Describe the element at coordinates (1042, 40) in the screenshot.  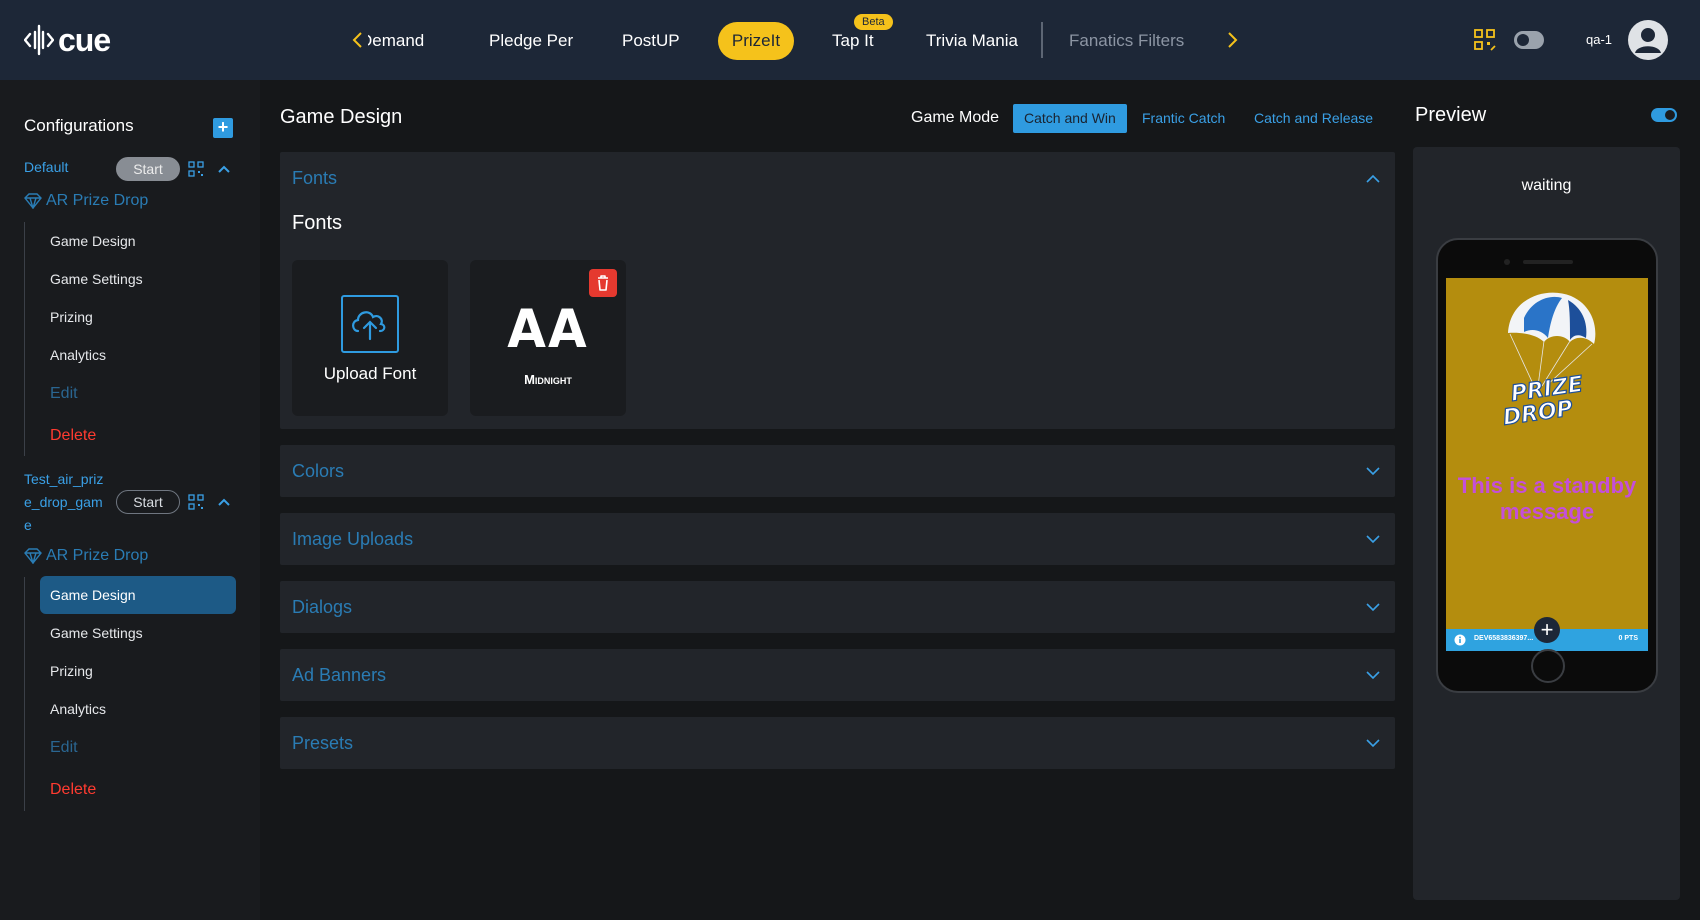
I see `nav-divider` at that location.